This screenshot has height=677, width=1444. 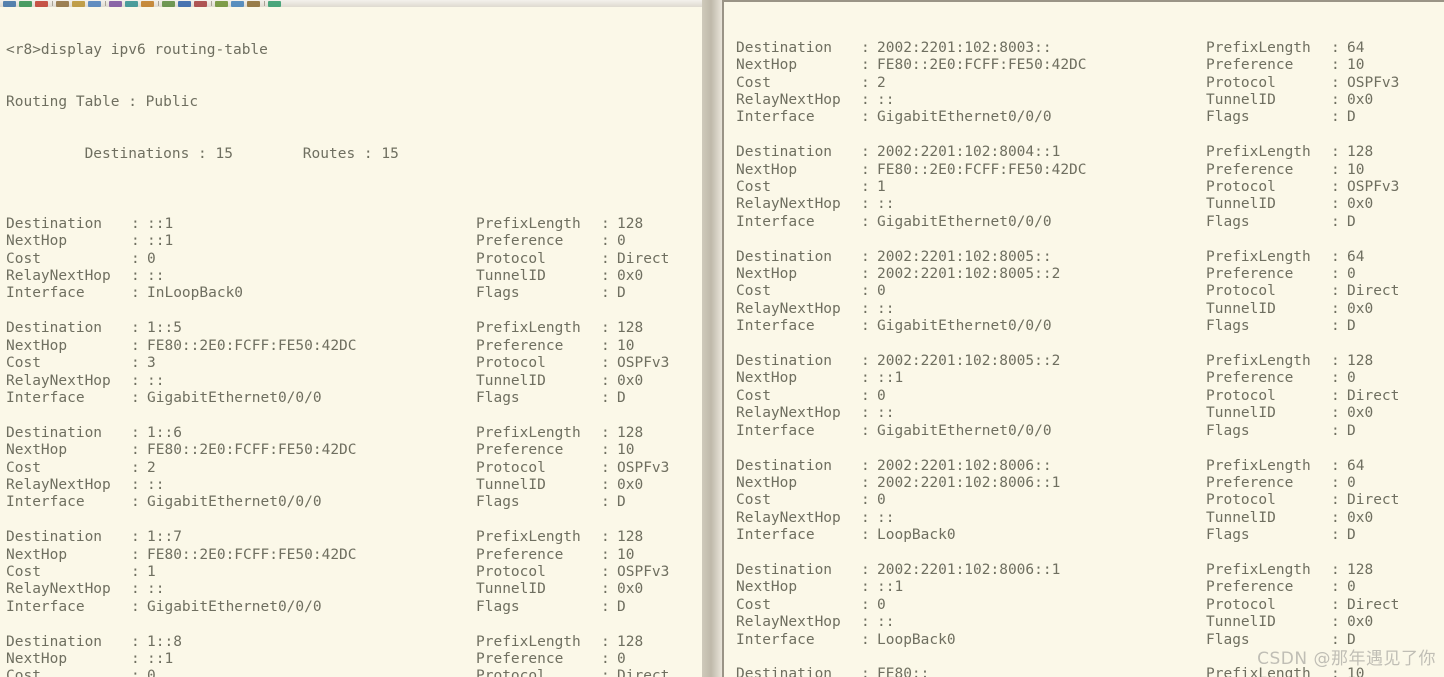 I want to click on label-flags: Flags, so click(x=1228, y=117).